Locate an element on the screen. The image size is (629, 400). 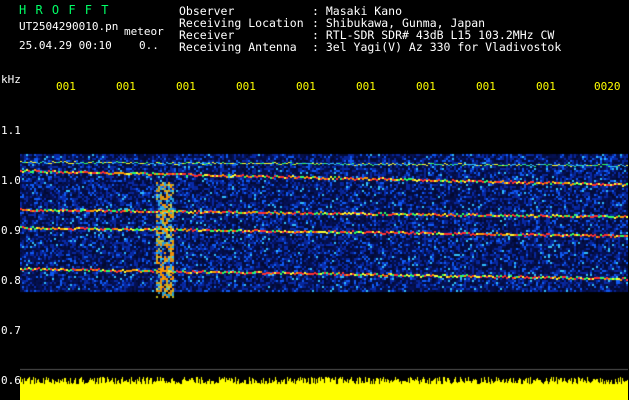
frequency-unit: kHz is located at coordinates (11, 79).